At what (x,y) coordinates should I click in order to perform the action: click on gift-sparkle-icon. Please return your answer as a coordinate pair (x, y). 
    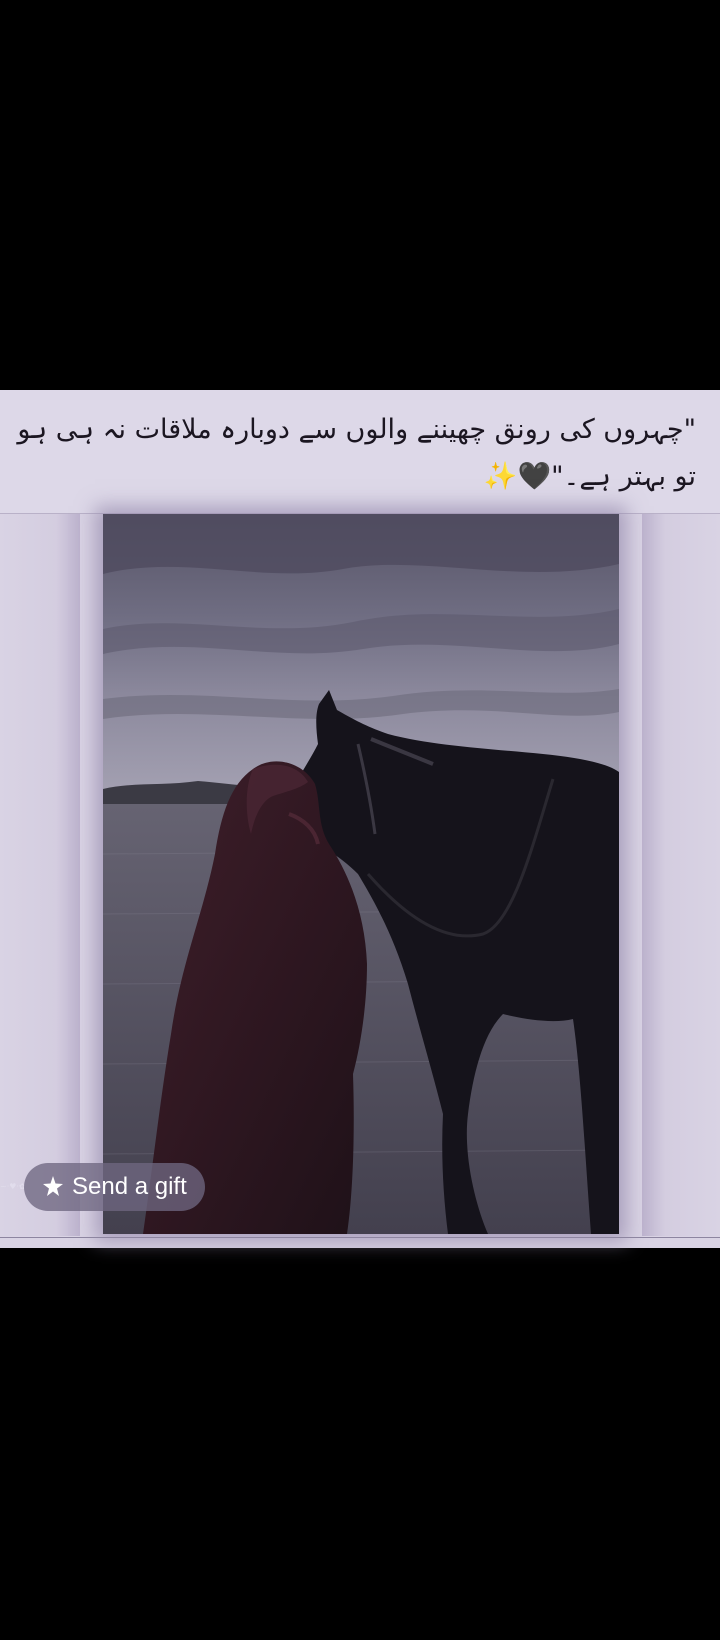
    Looking at the image, I should click on (53, 1187).